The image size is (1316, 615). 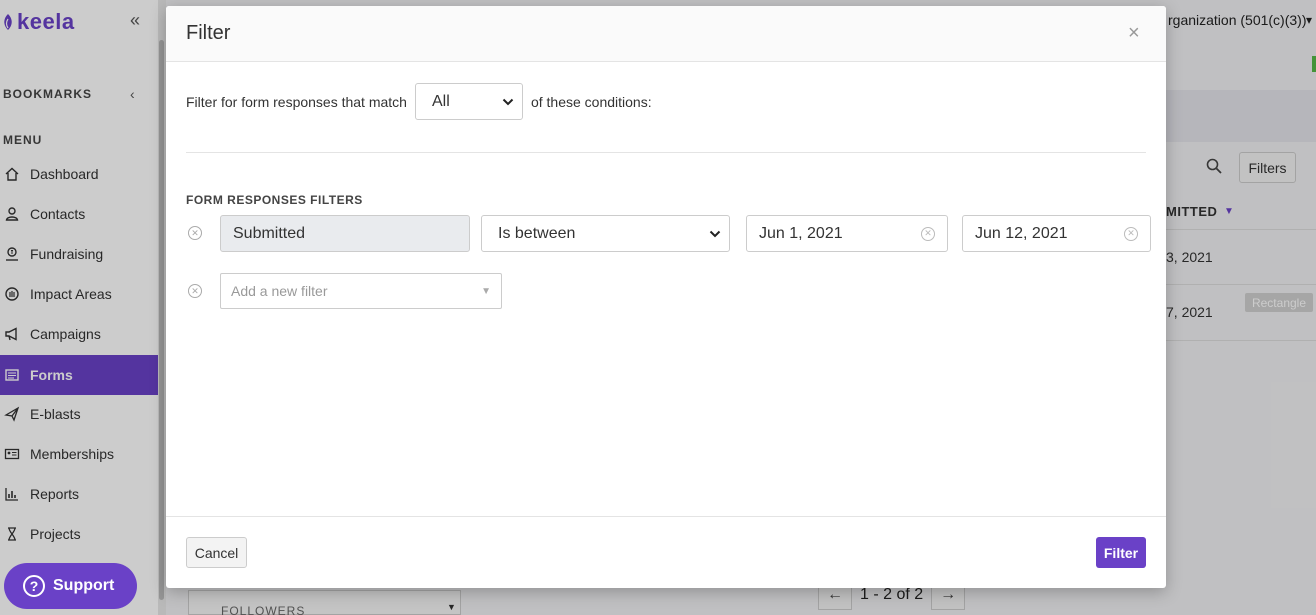 What do you see at coordinates (274, 200) in the screenshot?
I see `section-heading: FORM RESPONSES FILTERS` at bounding box center [274, 200].